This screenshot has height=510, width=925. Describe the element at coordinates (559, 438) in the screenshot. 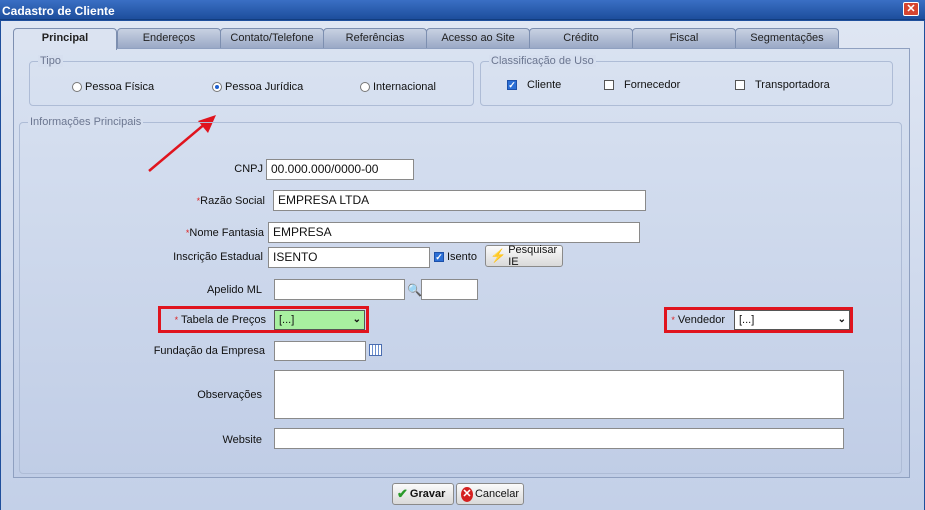

I see `website-input` at that location.